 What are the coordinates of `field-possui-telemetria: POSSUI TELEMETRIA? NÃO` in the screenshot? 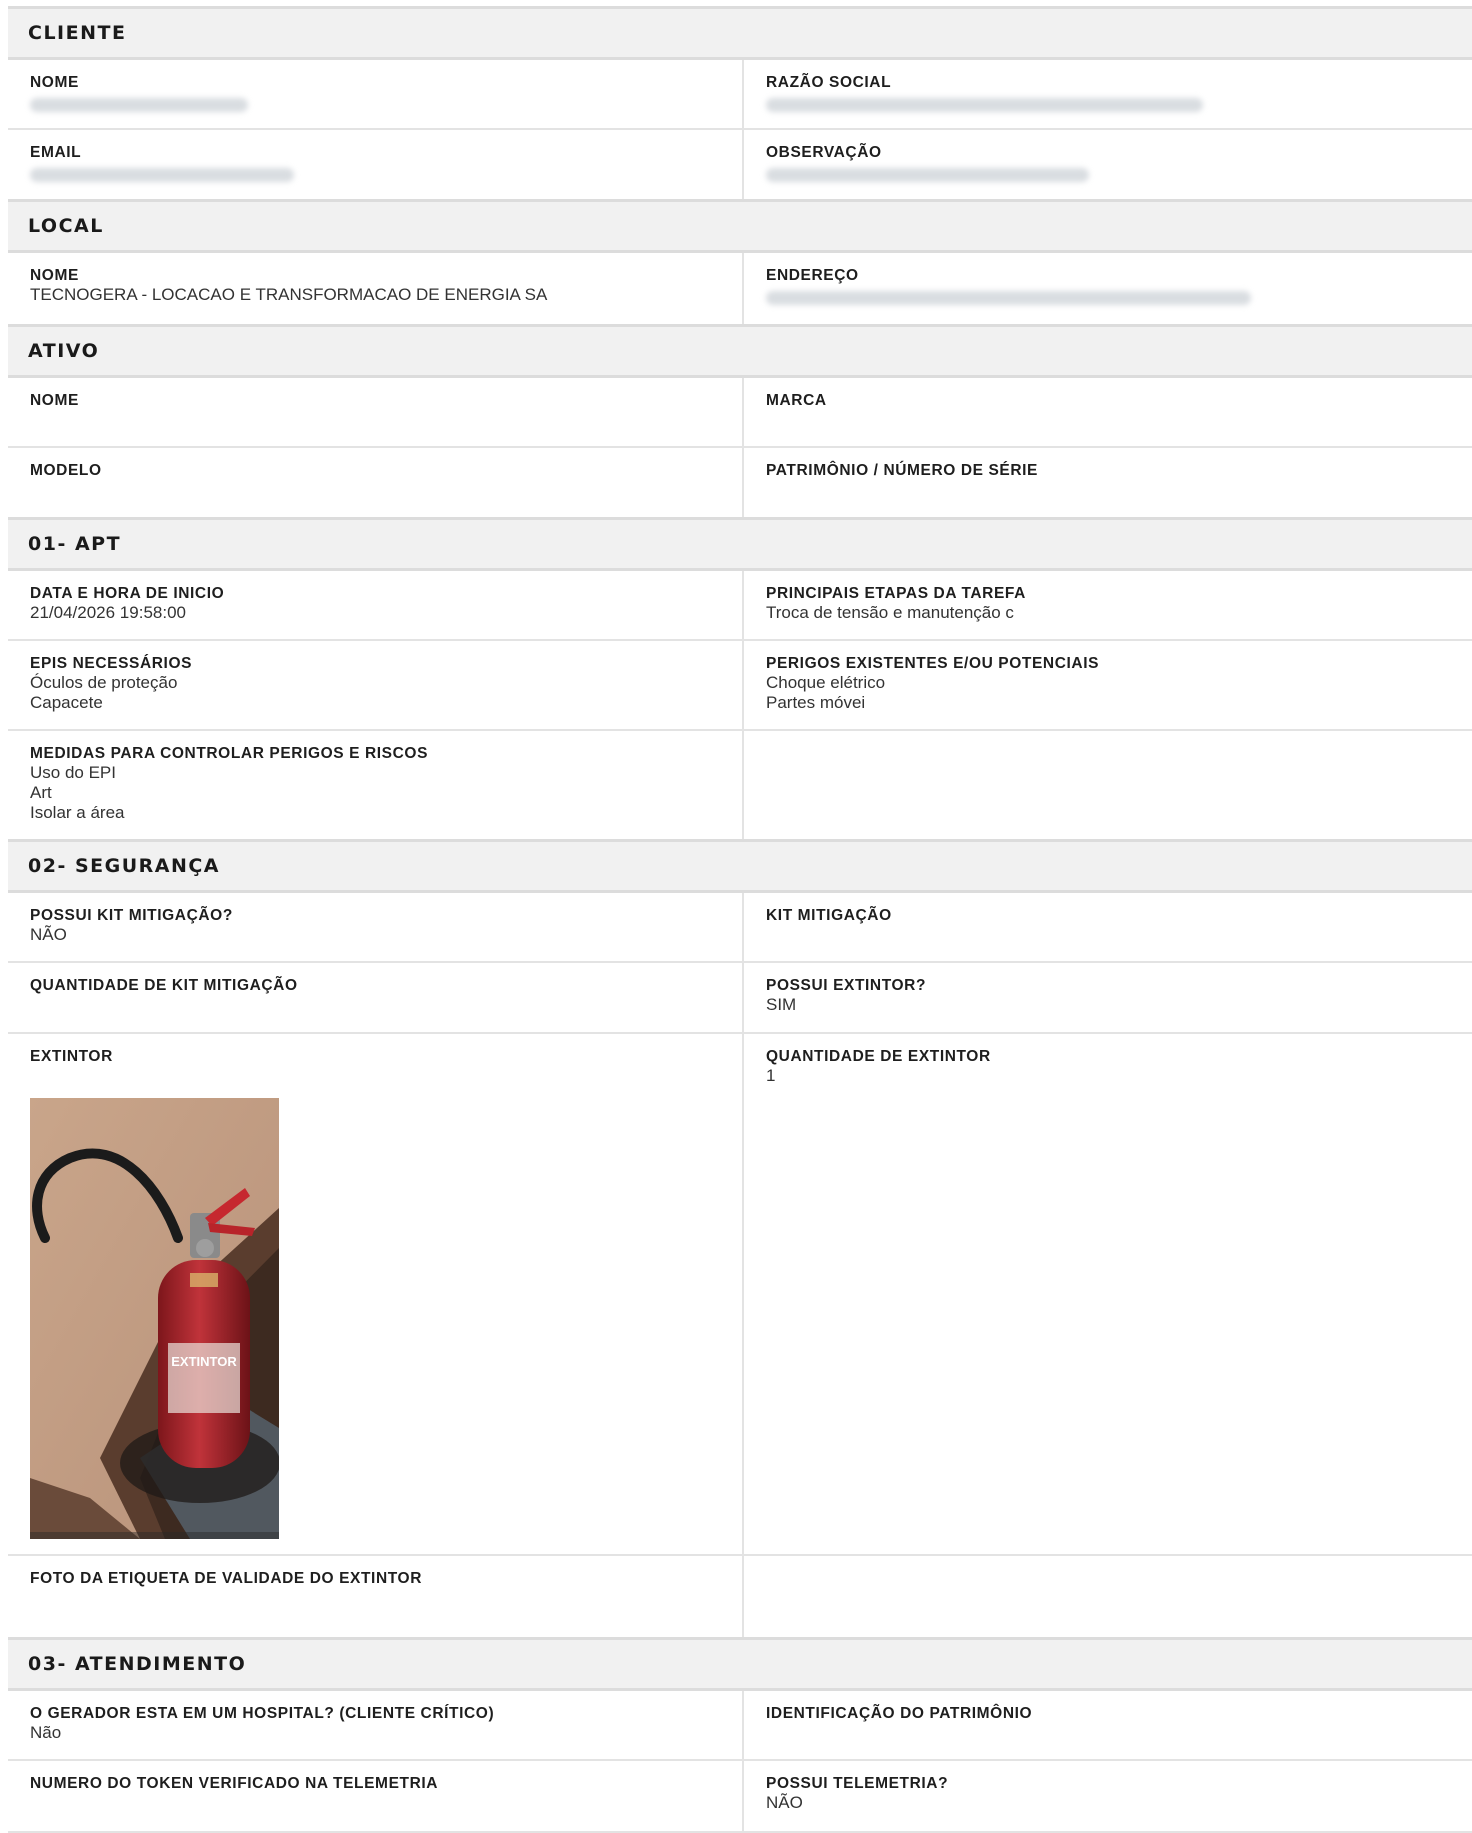 It's located at (1108, 1796).